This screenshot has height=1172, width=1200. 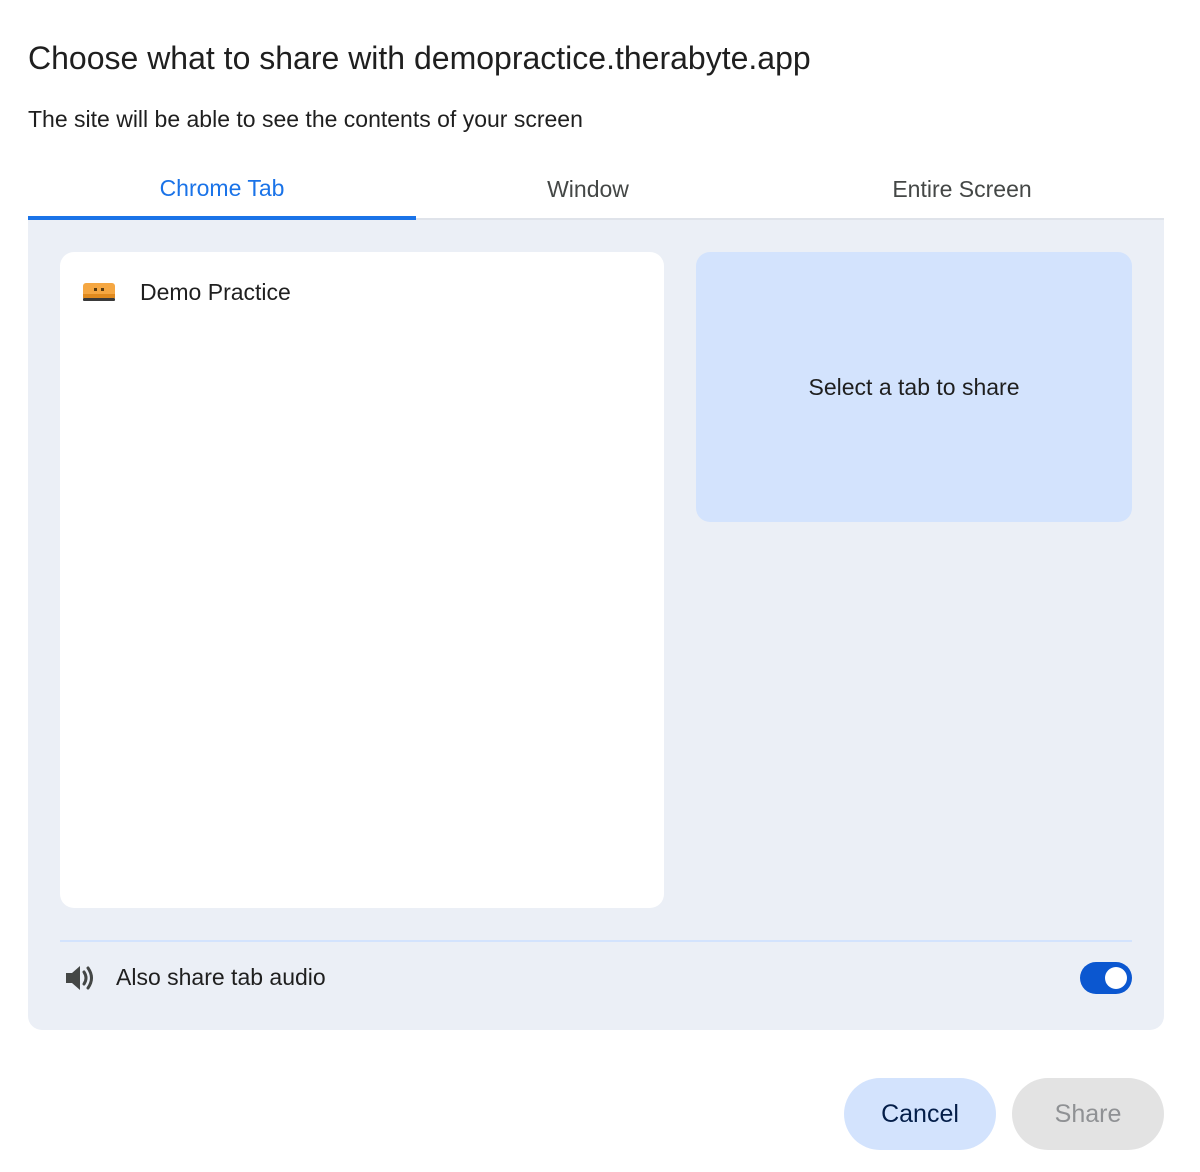 What do you see at coordinates (962, 189) in the screenshot?
I see `tab-entire-screen: Entire Screen` at bounding box center [962, 189].